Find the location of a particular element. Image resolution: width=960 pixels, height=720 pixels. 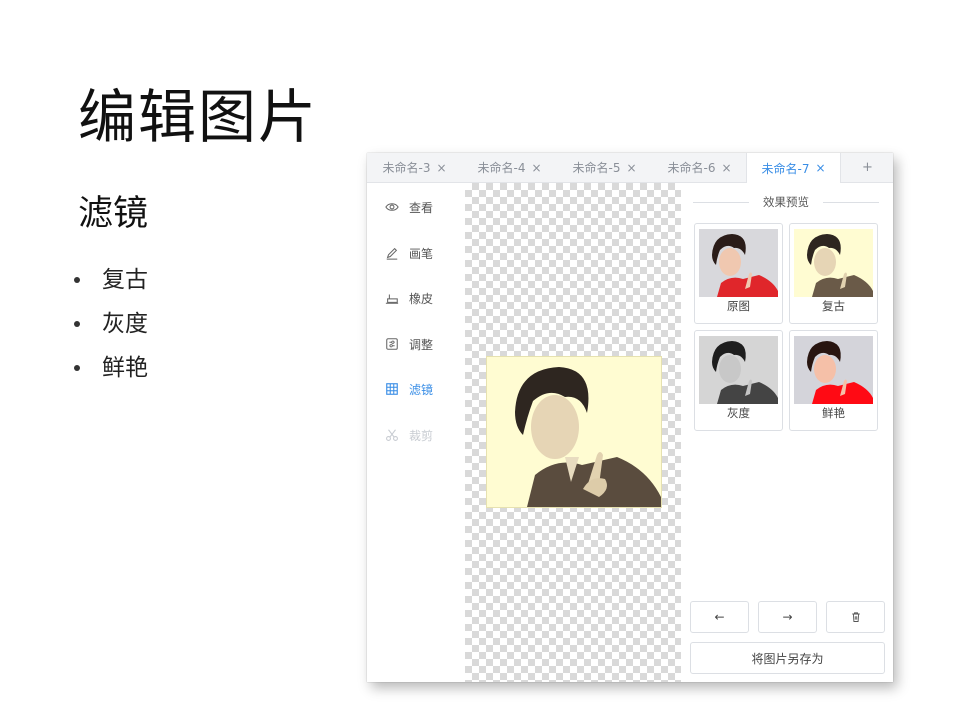

tab-label: 未命名-6 is located at coordinates (691, 168).